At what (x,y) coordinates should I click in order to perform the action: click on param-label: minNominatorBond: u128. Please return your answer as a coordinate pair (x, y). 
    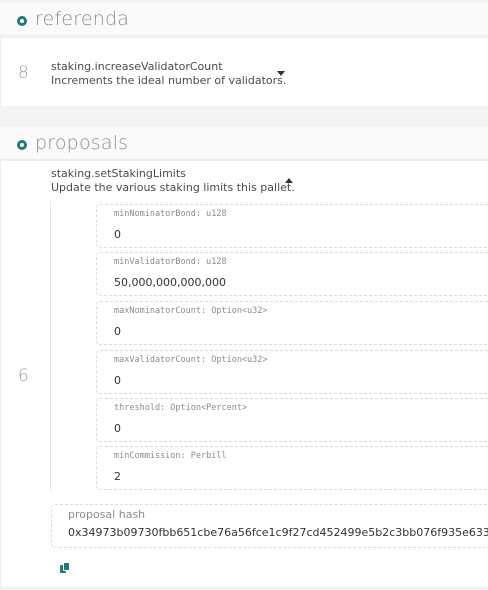
    Looking at the image, I should click on (170, 214).